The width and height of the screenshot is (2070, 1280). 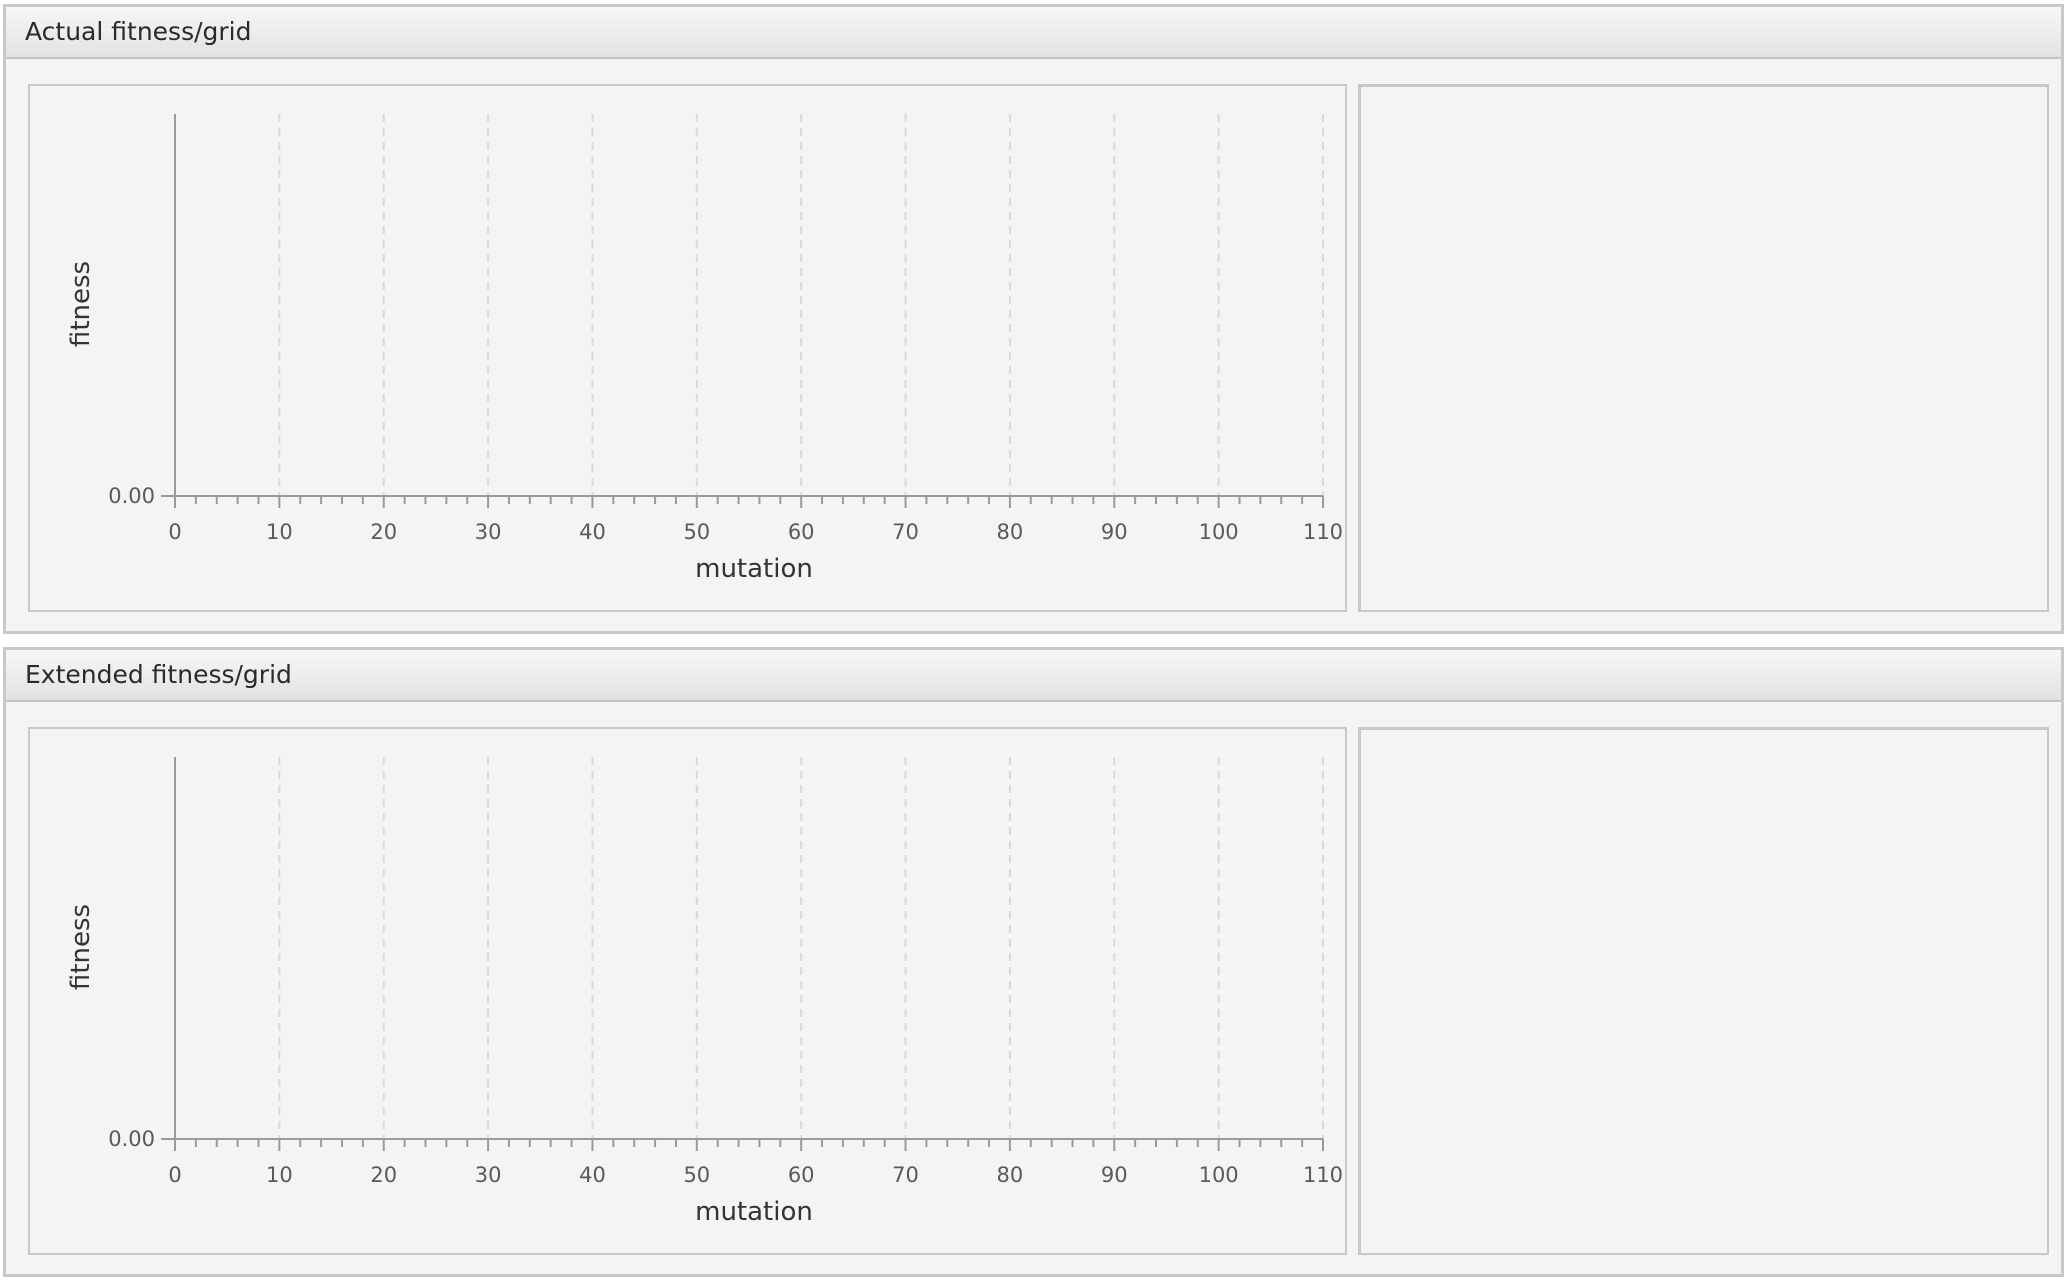 What do you see at coordinates (1033, 676) in the screenshot?
I see `panel-header: Extended fitness/grid` at bounding box center [1033, 676].